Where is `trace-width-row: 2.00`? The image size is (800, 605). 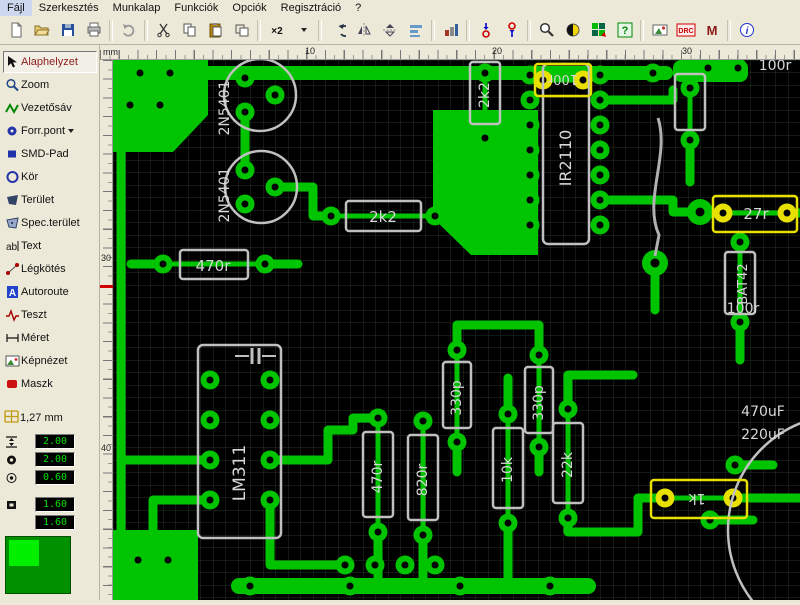
trace-width-row: 2.00 is located at coordinates (50, 441).